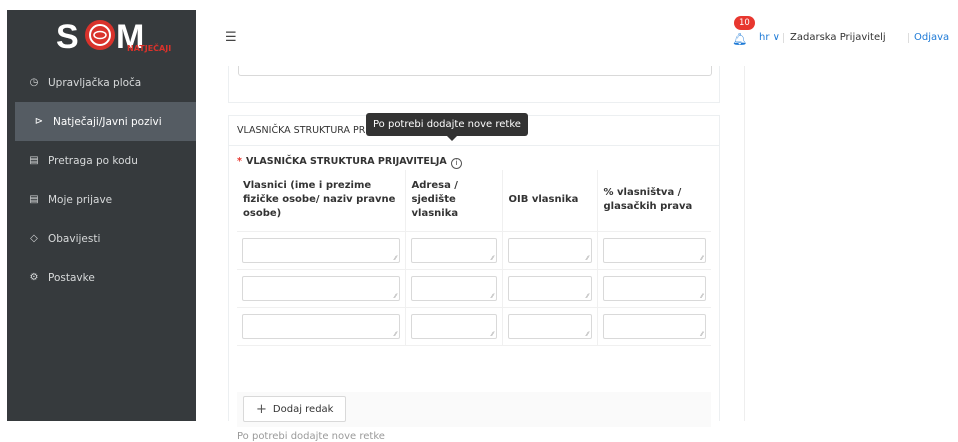 This screenshot has height=442, width=958. What do you see at coordinates (456, 163) in the screenshot?
I see `info-icon: i` at bounding box center [456, 163].